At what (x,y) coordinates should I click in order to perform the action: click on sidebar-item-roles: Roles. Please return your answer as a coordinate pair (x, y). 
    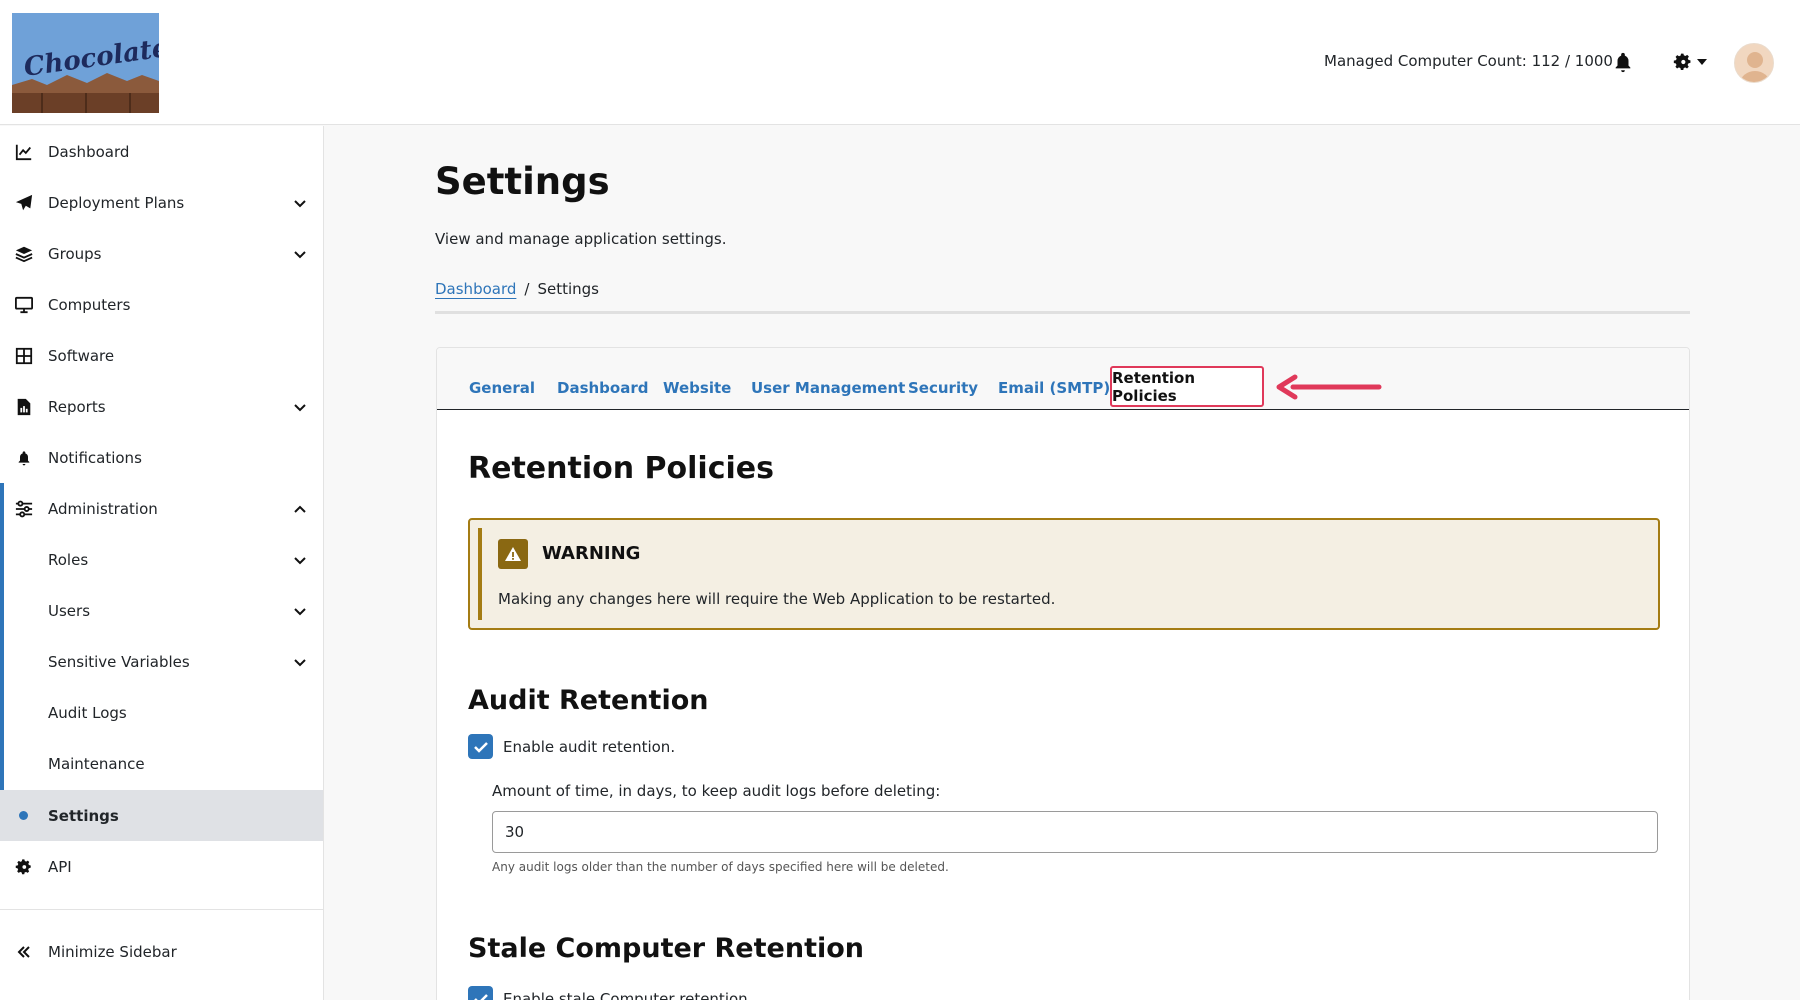
    Looking at the image, I should click on (161, 559).